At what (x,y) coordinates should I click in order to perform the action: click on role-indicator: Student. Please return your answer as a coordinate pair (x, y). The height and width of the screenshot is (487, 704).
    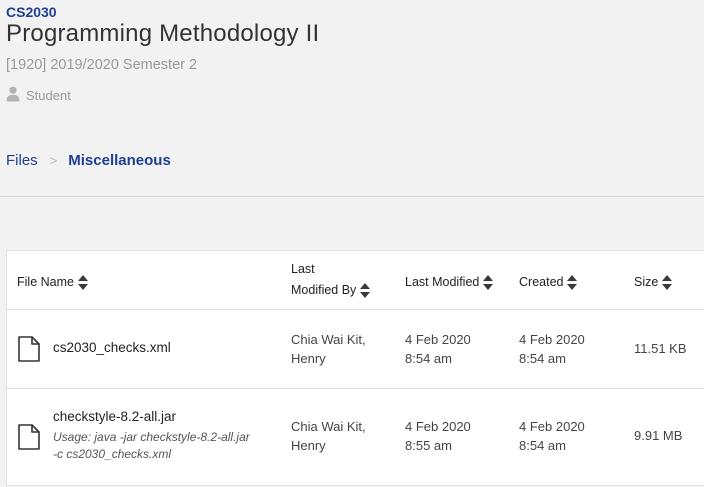
    Looking at the image, I should click on (38, 95).